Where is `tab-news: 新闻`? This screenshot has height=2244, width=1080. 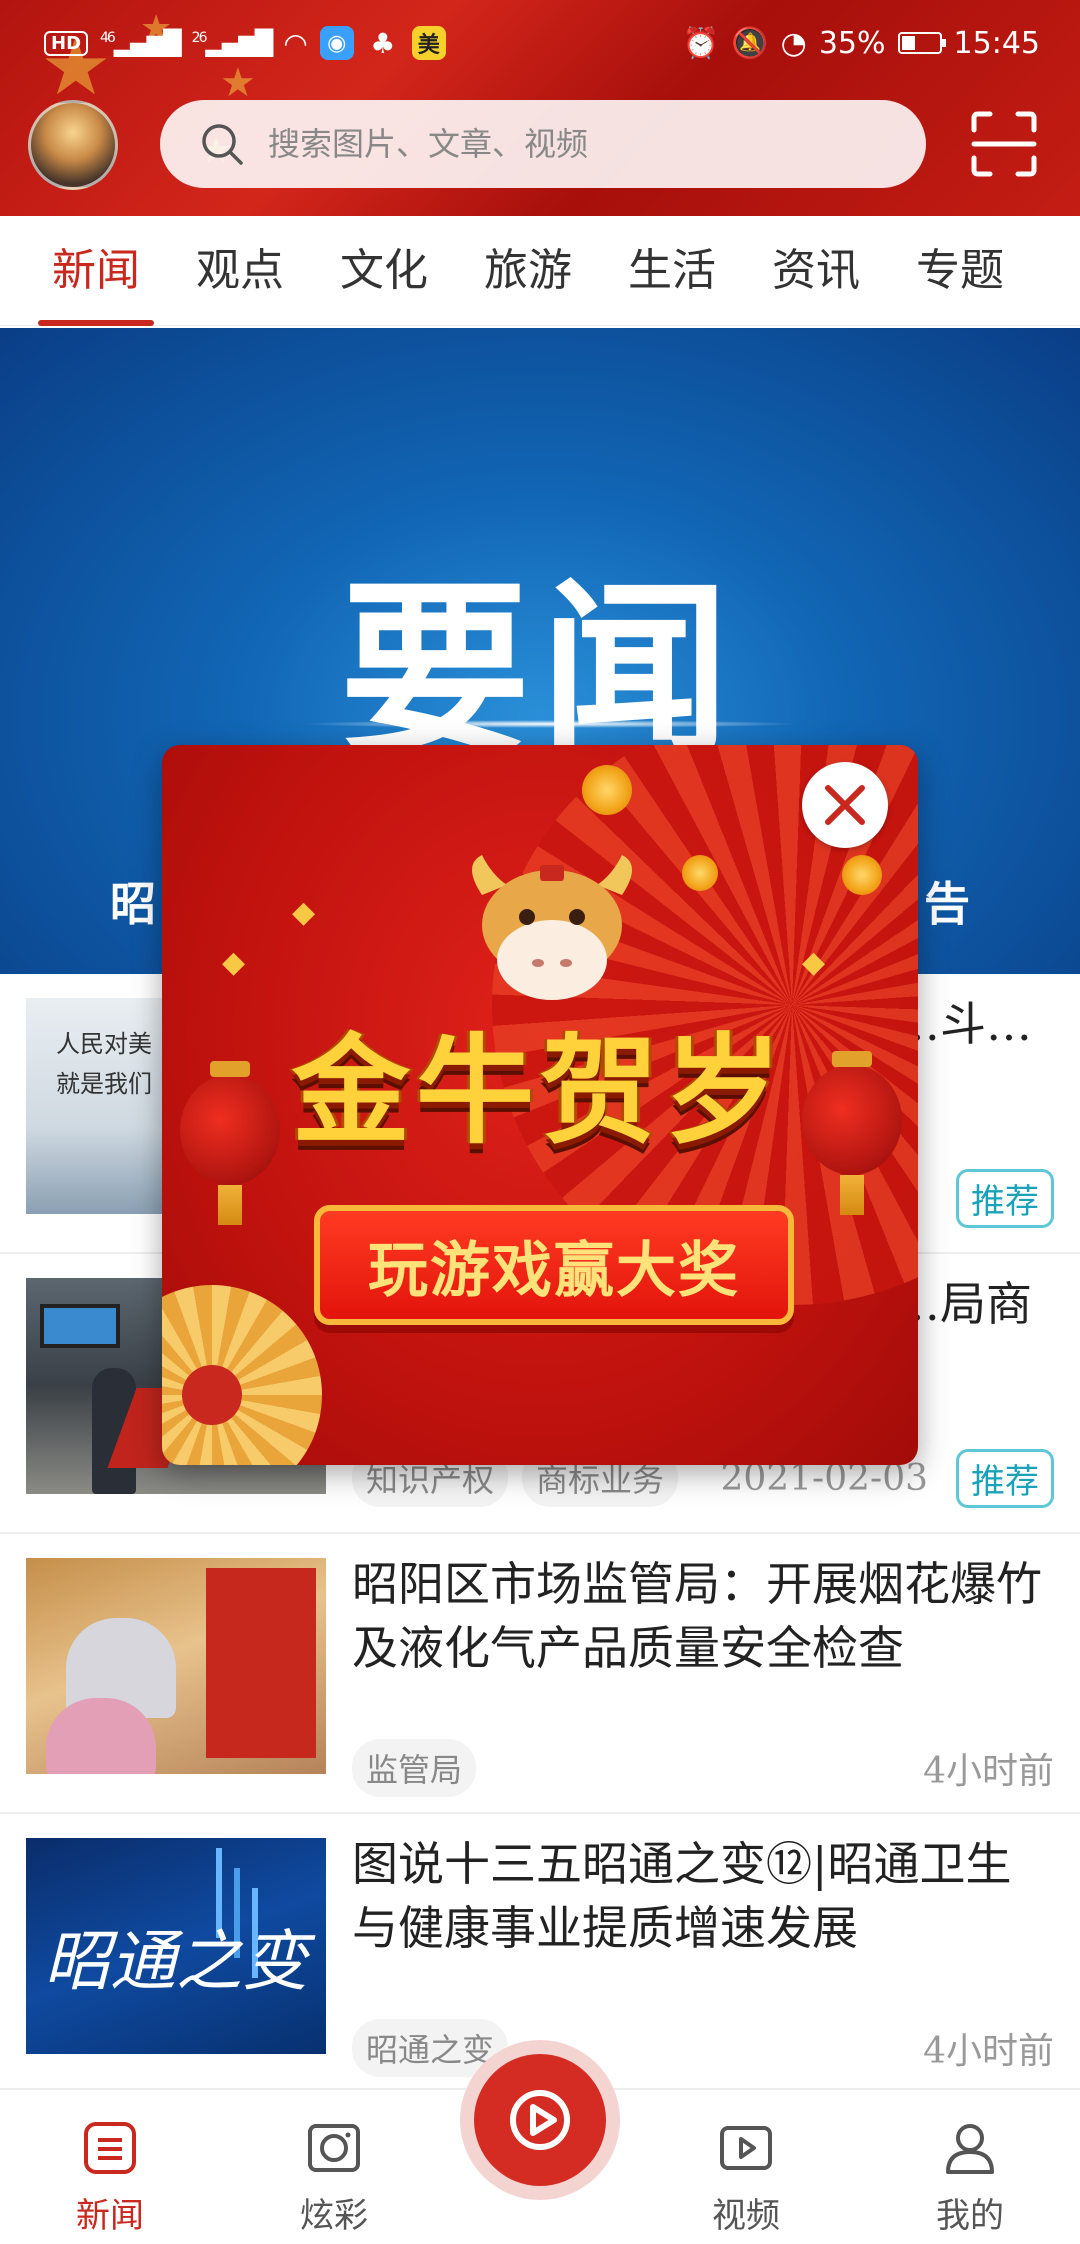
tab-news: 新闻 is located at coordinates (96, 271).